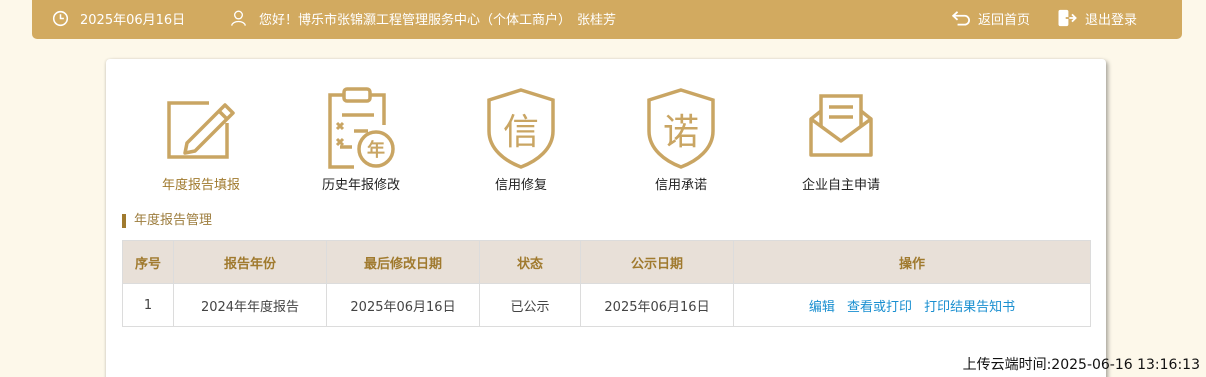 The image size is (1206, 377). What do you see at coordinates (912, 262) in the screenshot?
I see `column-header: 操作` at bounding box center [912, 262].